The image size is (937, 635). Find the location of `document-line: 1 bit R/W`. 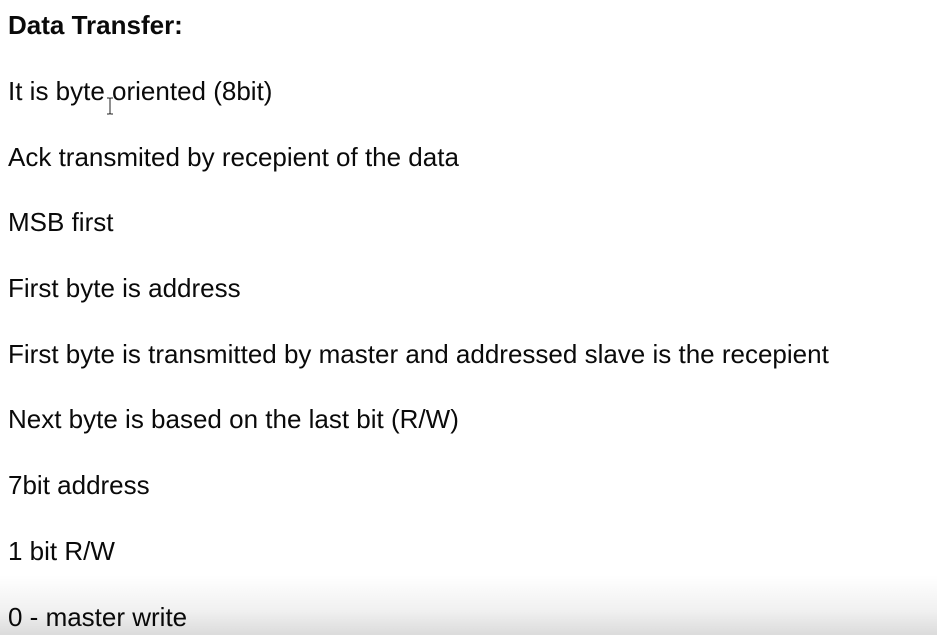

document-line: 1 bit R/W is located at coordinates (61, 551).